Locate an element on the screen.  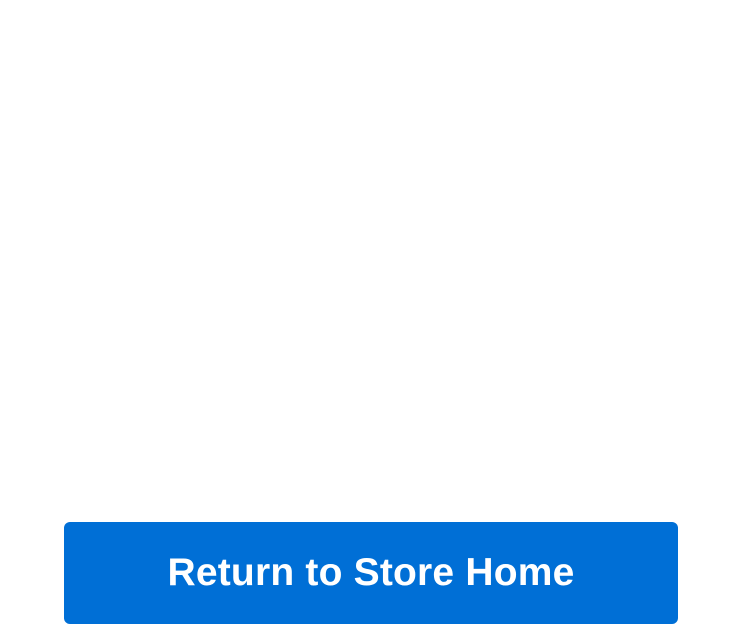
return-to-store-home-button: Return to Store Home is located at coordinates (371, 573).